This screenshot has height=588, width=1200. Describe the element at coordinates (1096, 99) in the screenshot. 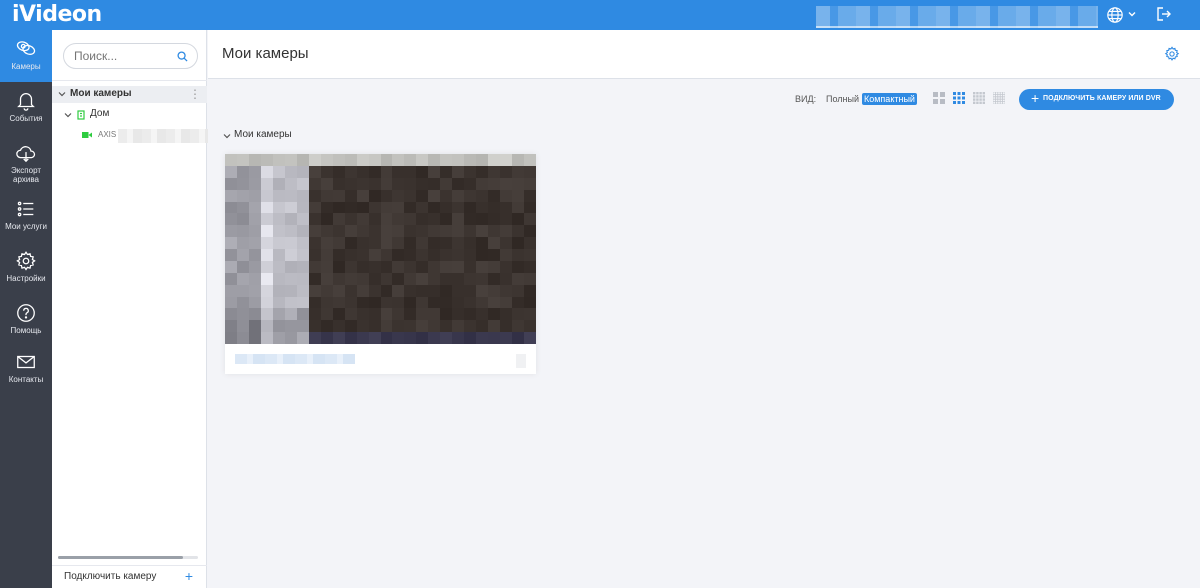

I see `add-camera-or-dvr-button: + ПОДКЛЮЧИТЬ КАМЕРУ ИЛИ DVR` at that location.